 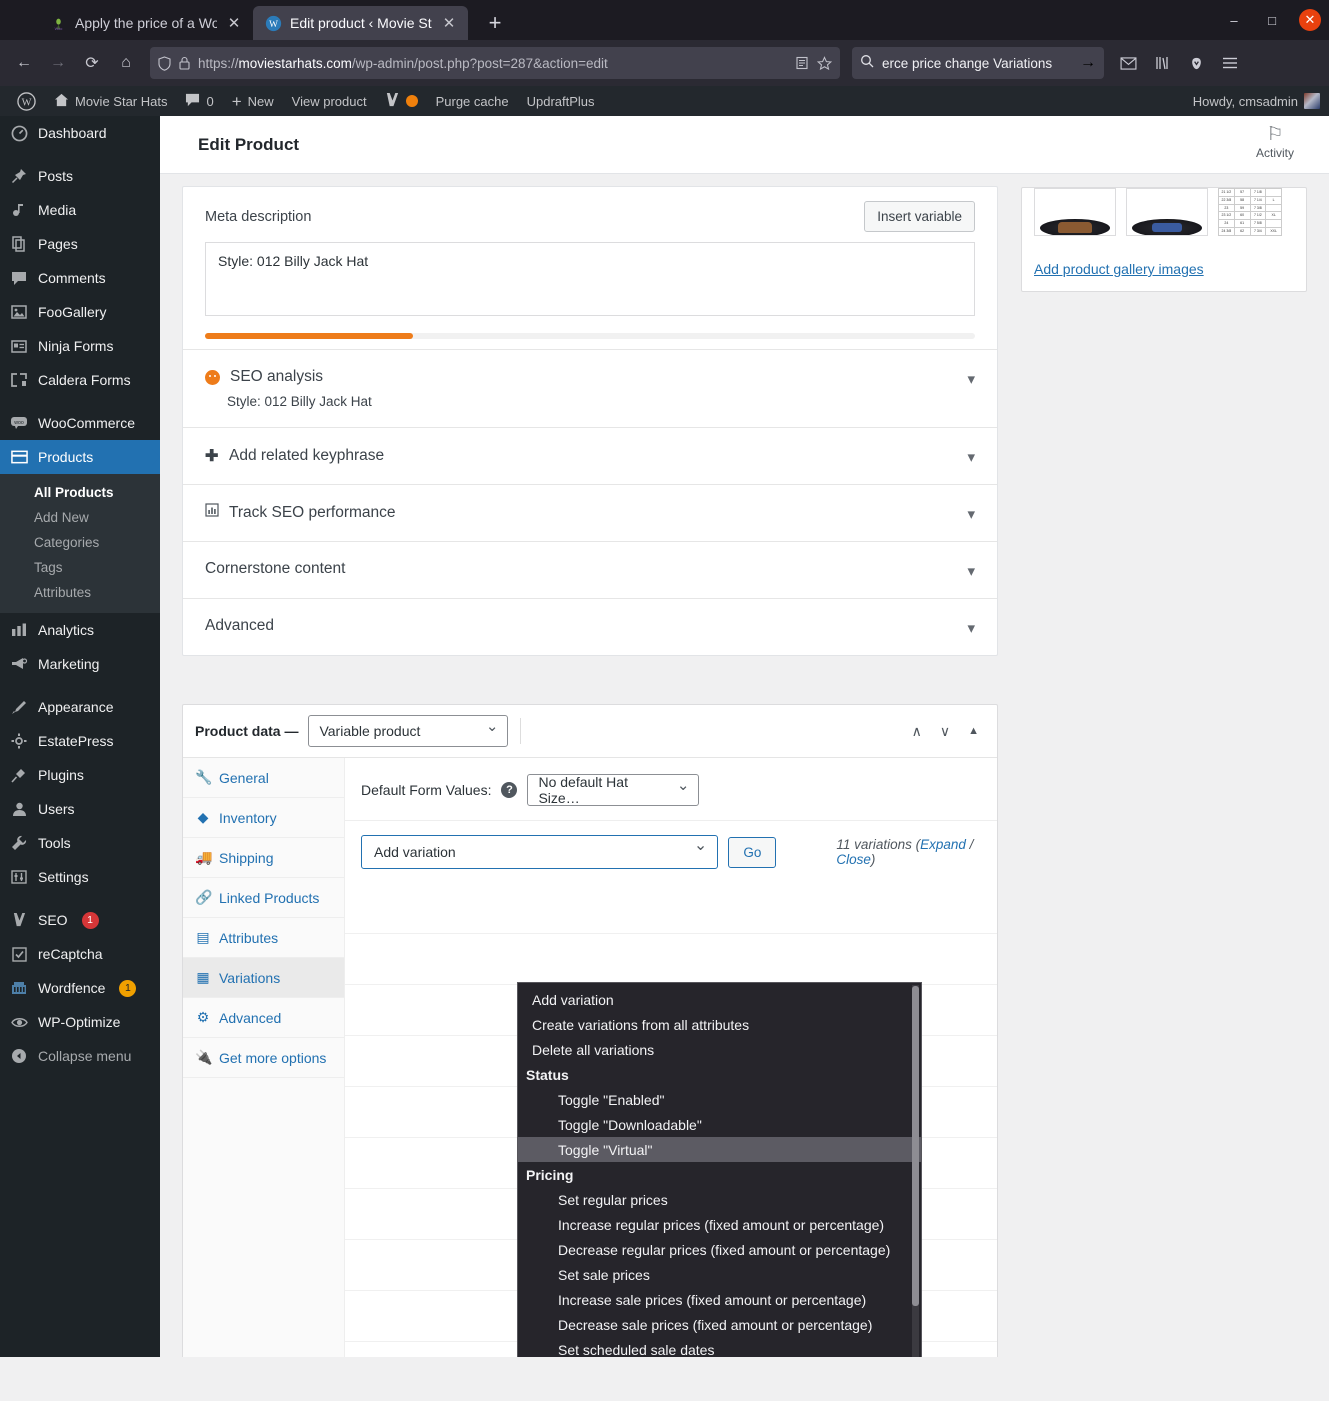 I want to click on sidebar-item-woocommerce: woo WooCommerce, so click(x=80, y=423).